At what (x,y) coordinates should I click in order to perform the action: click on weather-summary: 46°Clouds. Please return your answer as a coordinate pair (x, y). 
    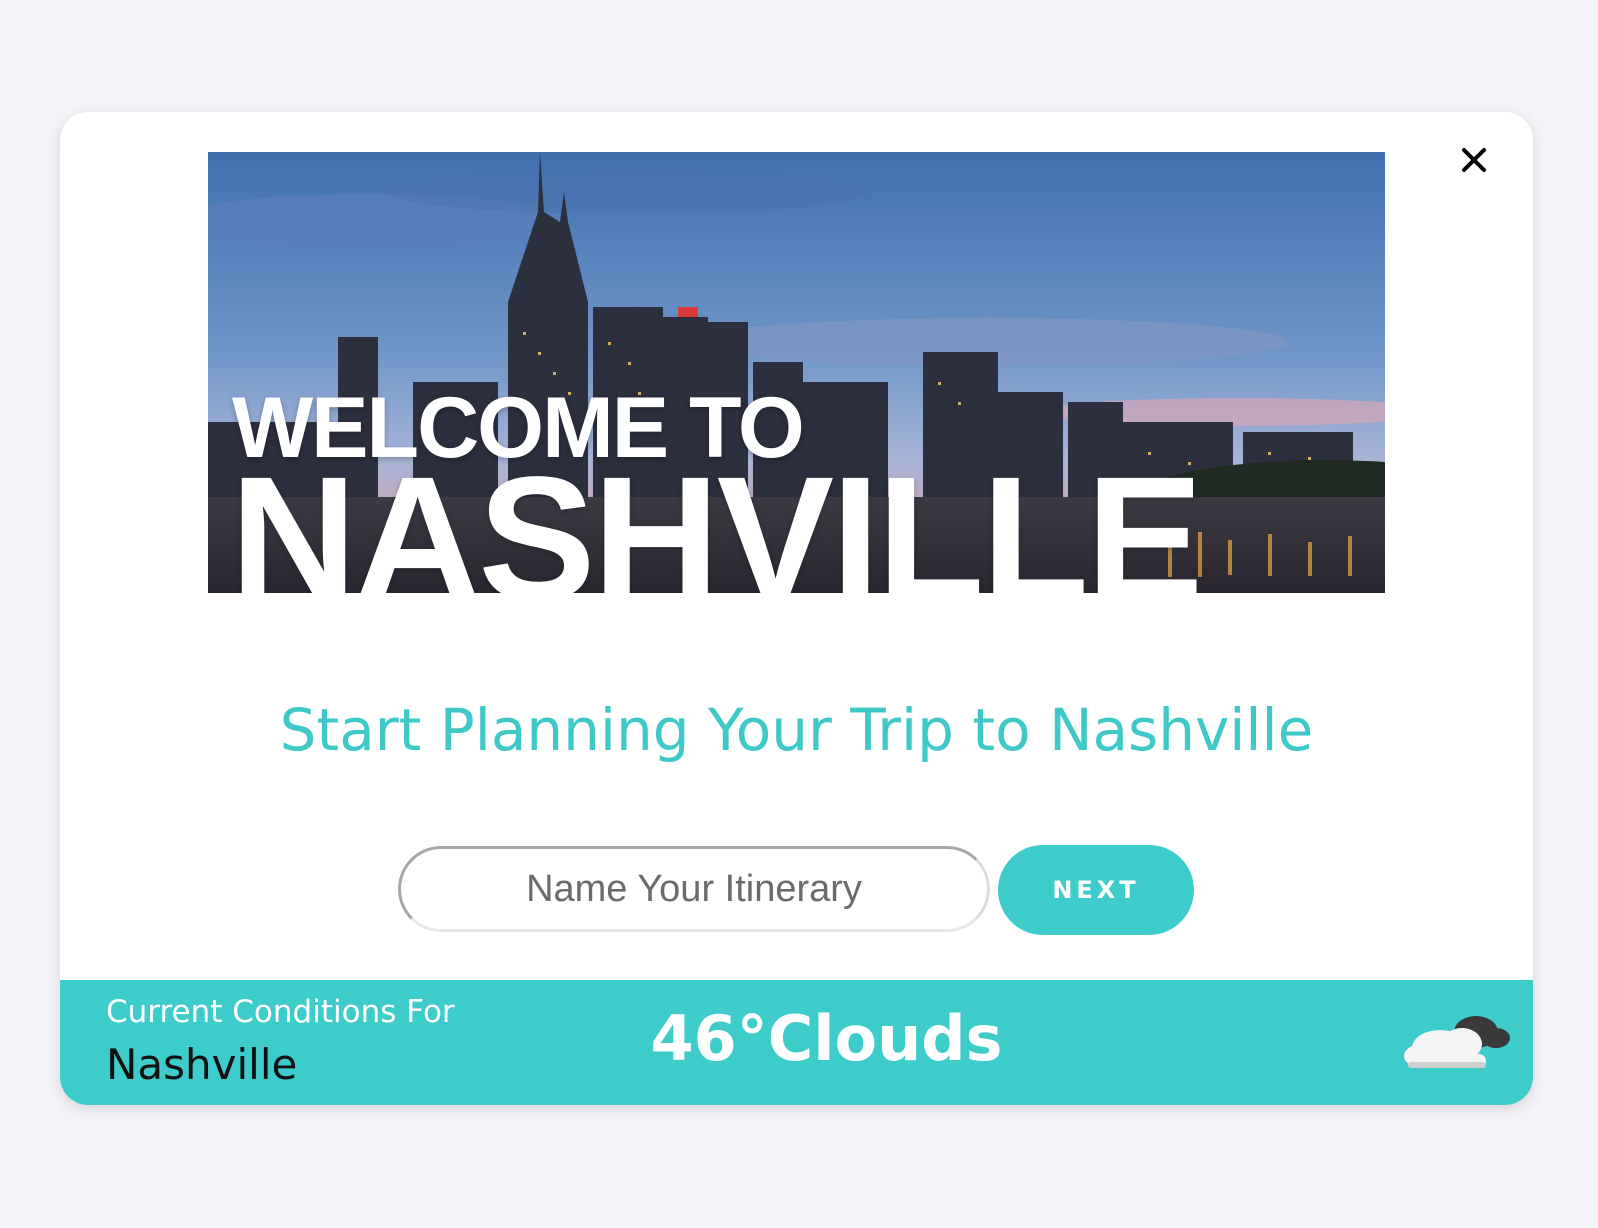
    Looking at the image, I should click on (796, 1038).